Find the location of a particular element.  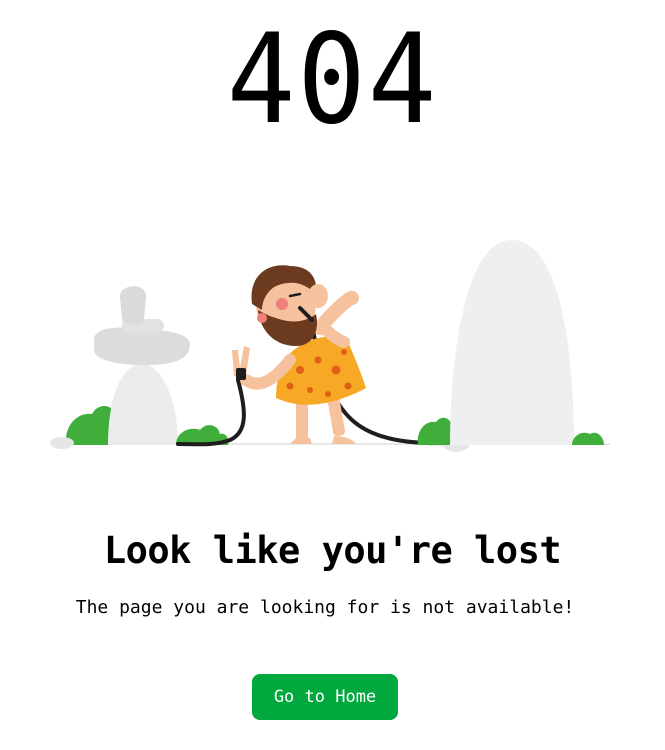

far-right-bush-icon is located at coordinates (588, 438).